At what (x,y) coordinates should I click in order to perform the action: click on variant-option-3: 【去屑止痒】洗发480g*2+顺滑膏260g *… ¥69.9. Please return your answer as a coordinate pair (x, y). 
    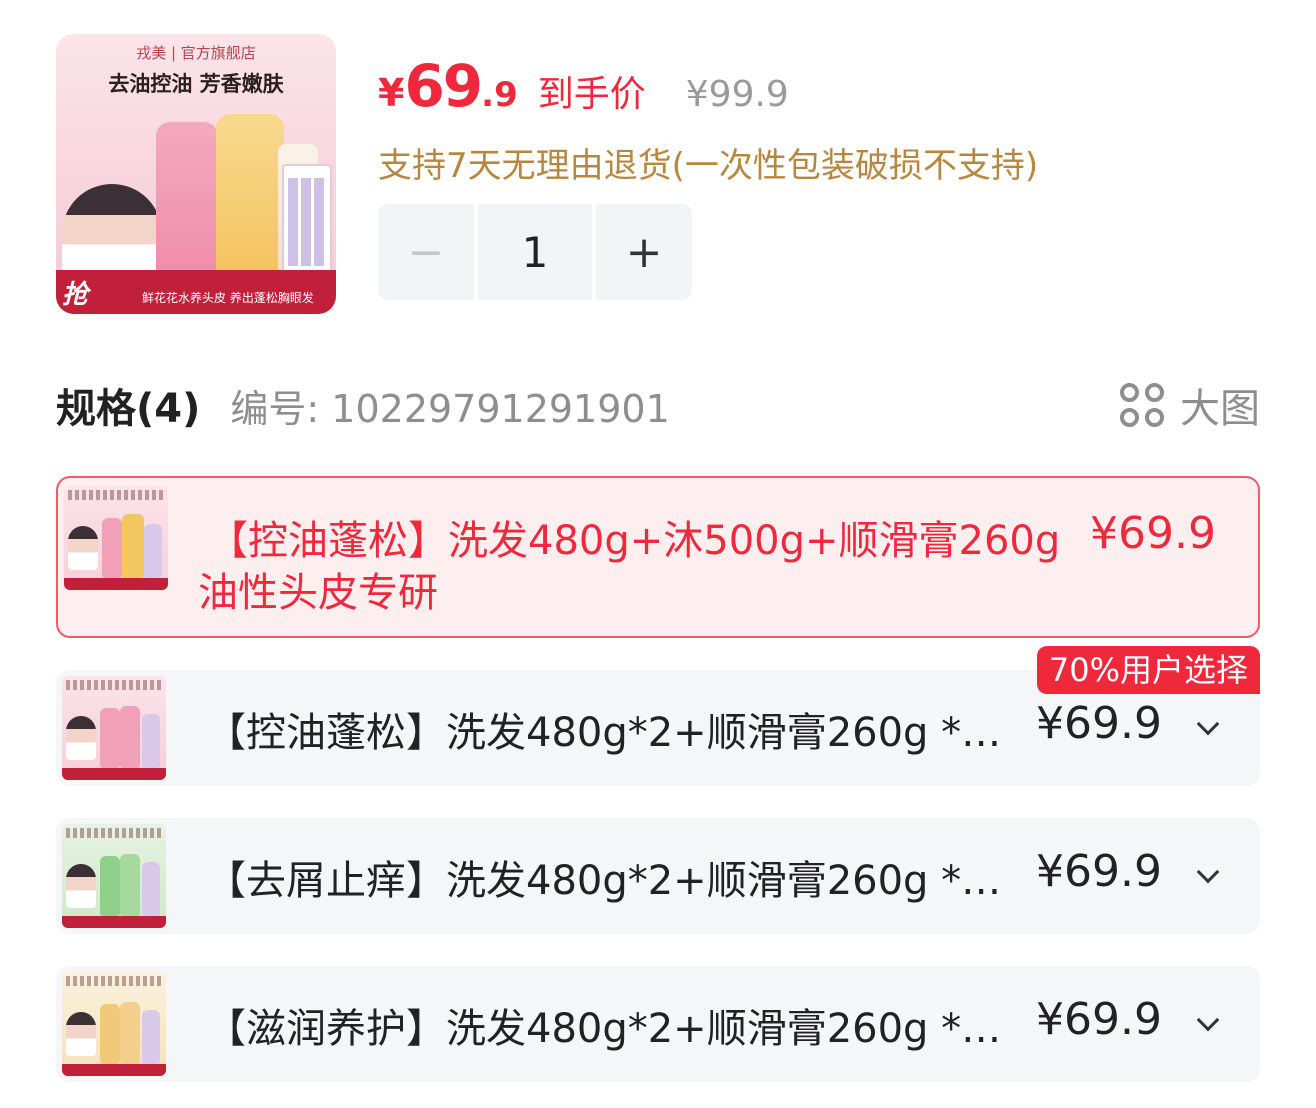
    Looking at the image, I should click on (658, 876).